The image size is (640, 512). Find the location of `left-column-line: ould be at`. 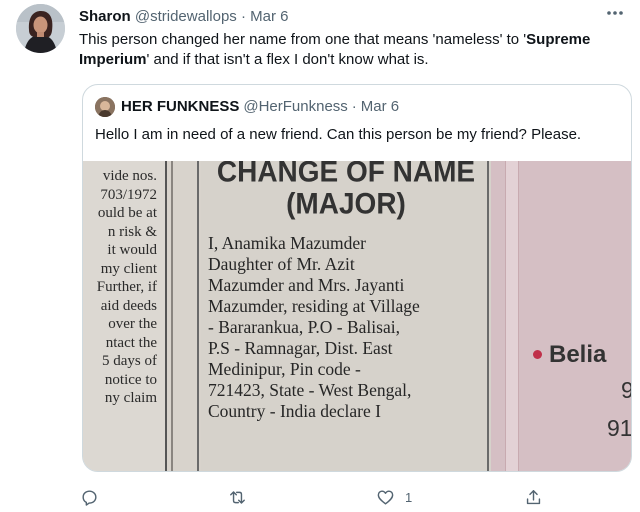

left-column-line: ould be at is located at coordinates (127, 213).